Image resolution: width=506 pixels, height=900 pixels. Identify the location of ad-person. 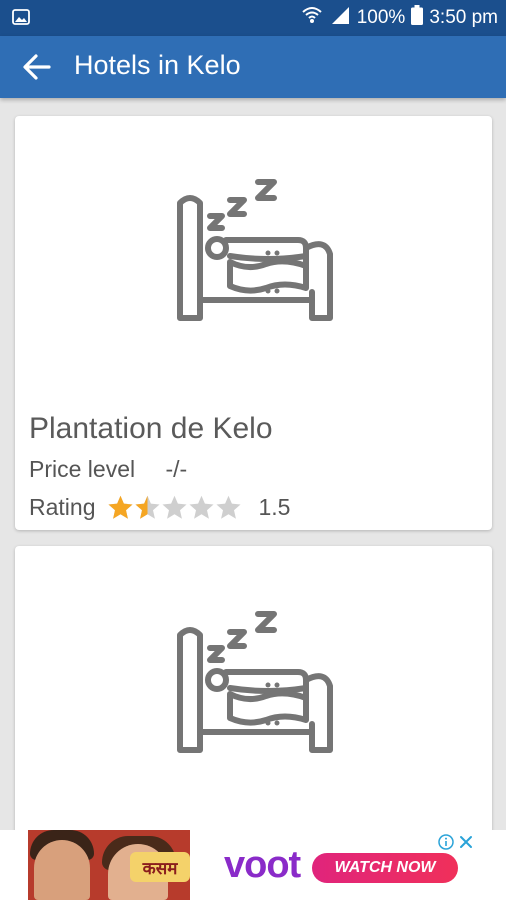
(62, 870).